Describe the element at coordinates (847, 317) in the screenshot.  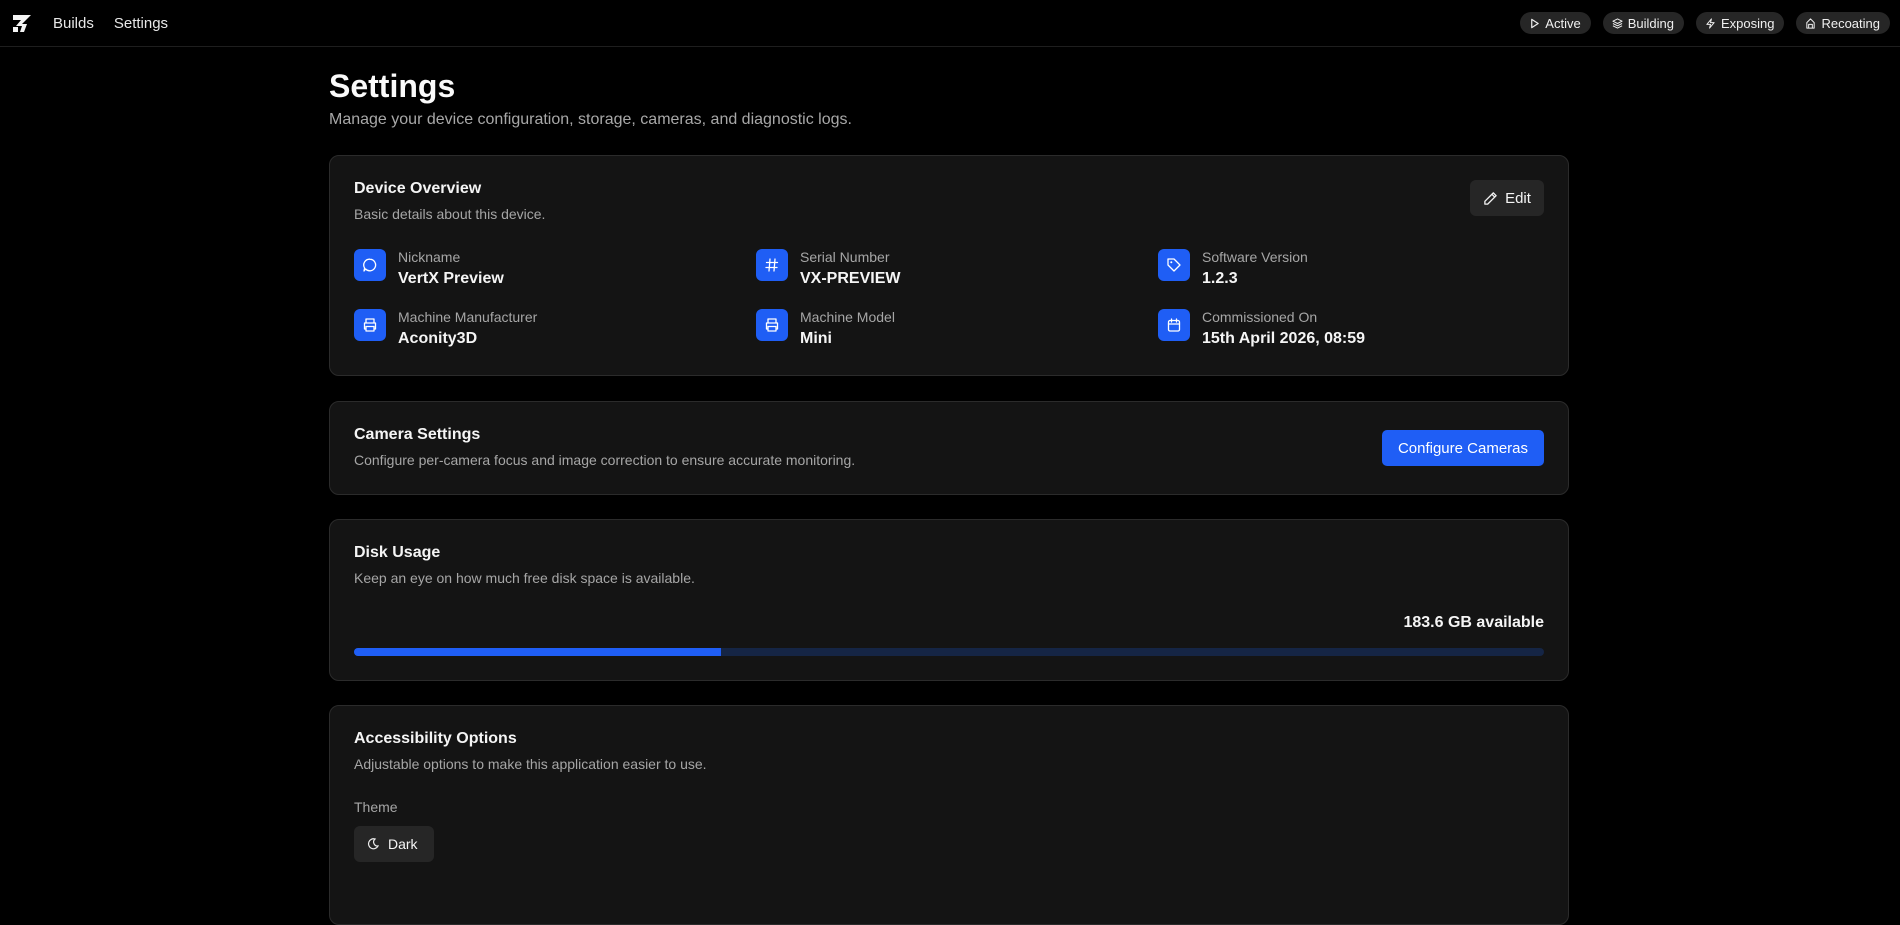
I see `field-machine-model-label: Machine Model` at that location.